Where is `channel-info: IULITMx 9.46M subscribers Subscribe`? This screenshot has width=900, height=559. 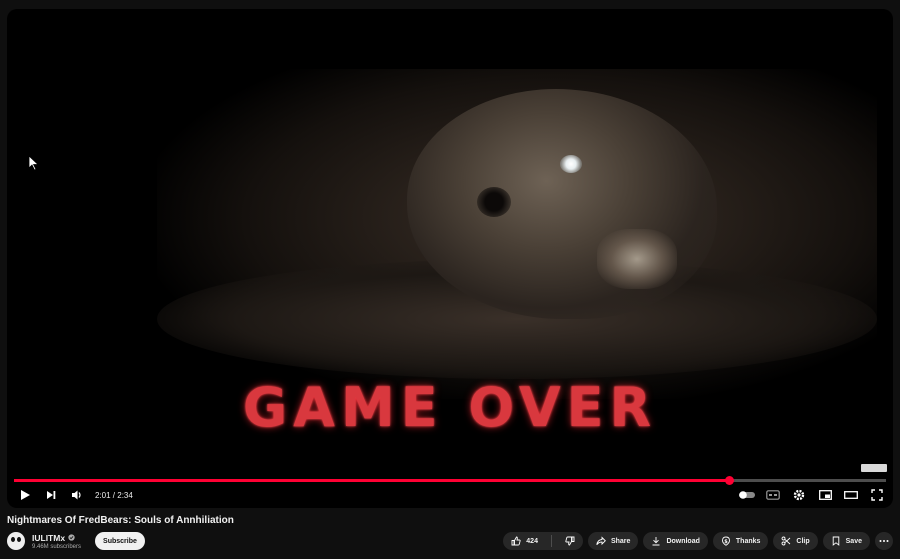
channel-info: IULITMx 9.46M subscribers Subscribe is located at coordinates (76, 541).